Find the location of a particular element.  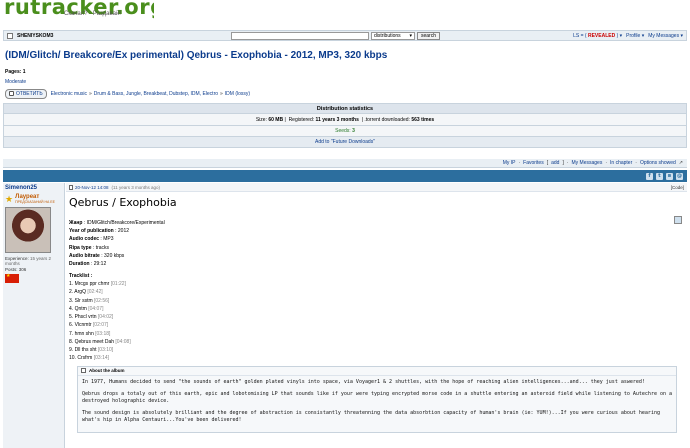

seeds-row: Seeds: 3 is located at coordinates (345, 131).